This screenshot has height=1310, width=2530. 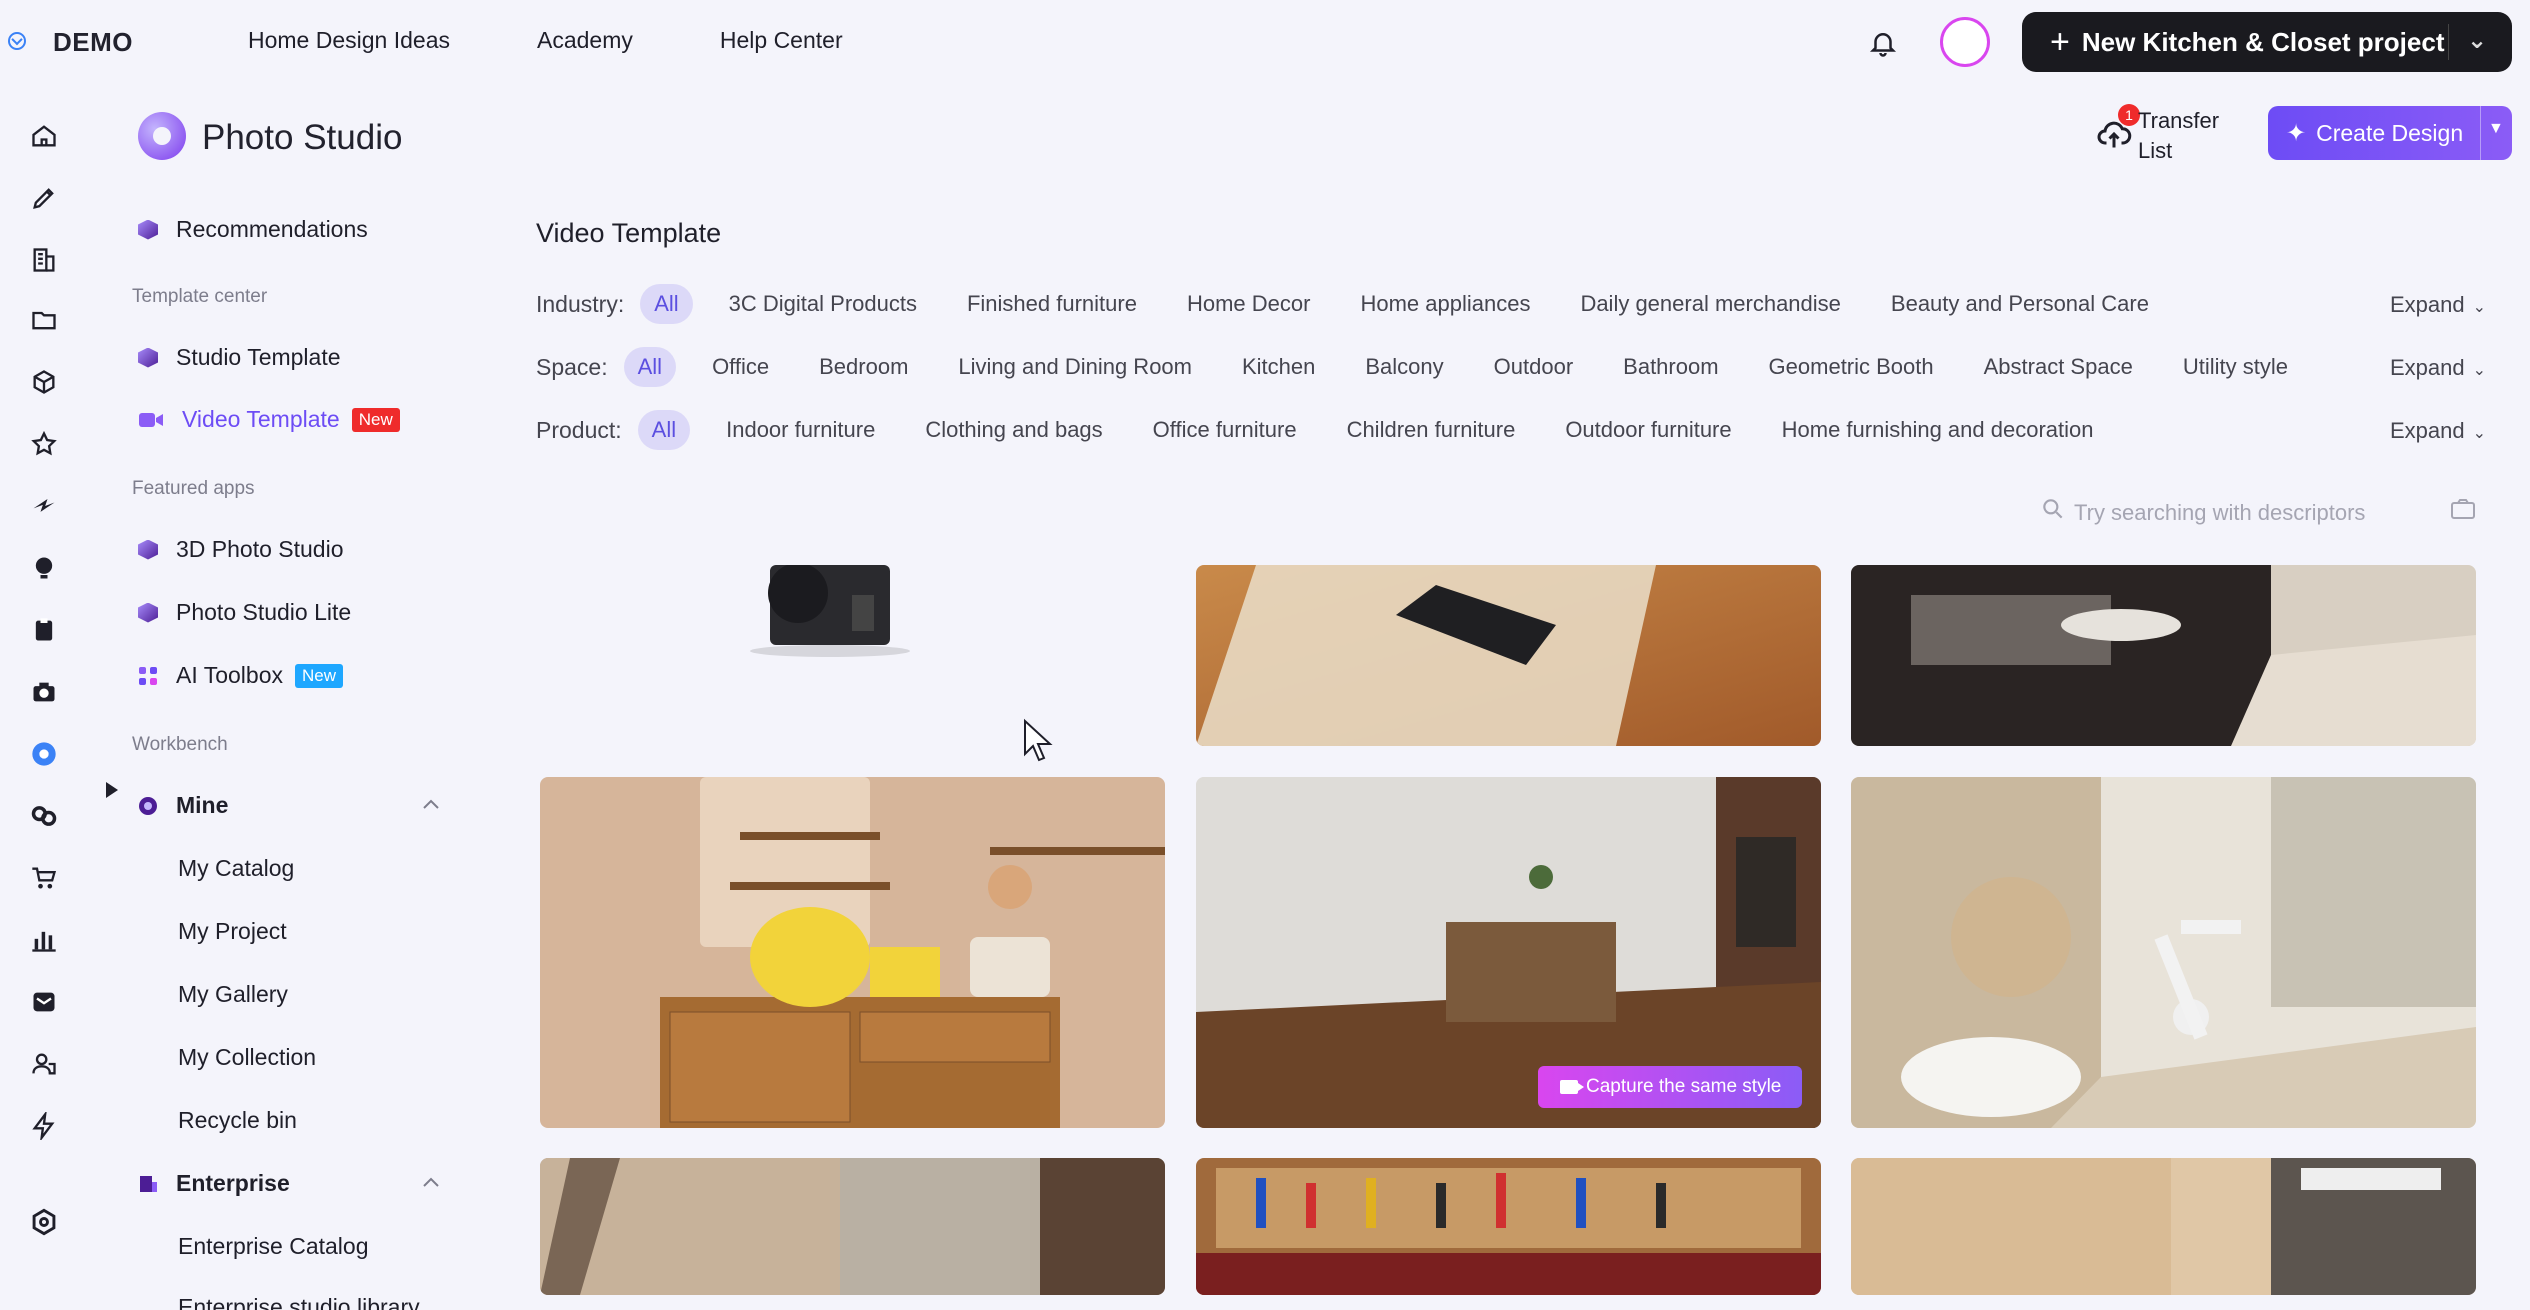 What do you see at coordinates (44, 136) in the screenshot?
I see `home-icon` at bounding box center [44, 136].